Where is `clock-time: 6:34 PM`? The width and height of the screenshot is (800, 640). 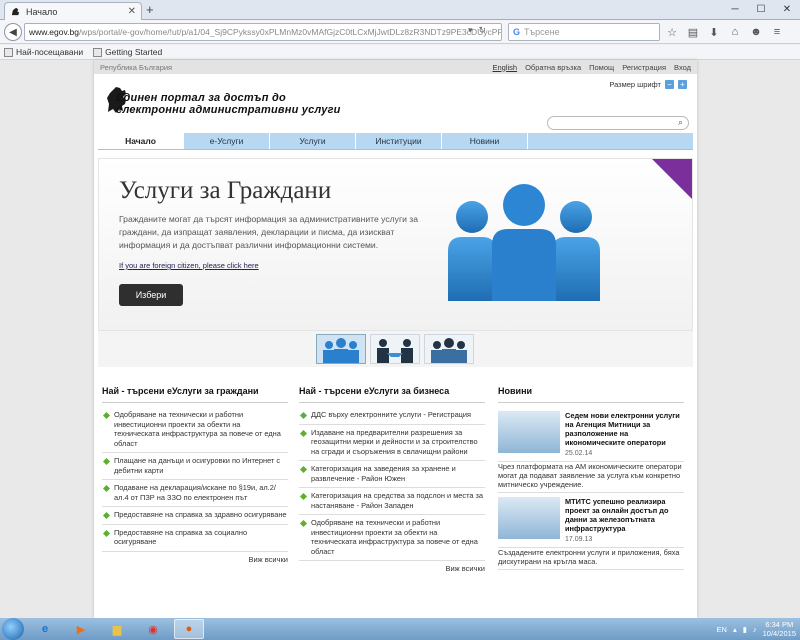
clock-time: 6:34 PM is located at coordinates (779, 624).